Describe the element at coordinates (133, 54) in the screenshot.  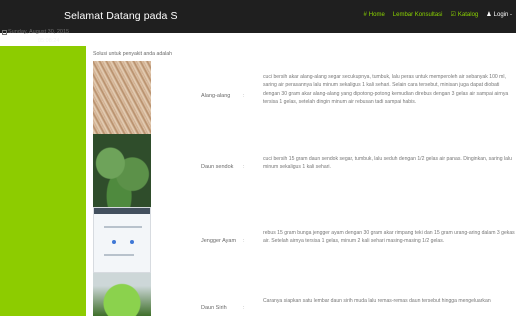
I see `result-intro: Solusi untuk penyakit anda adalah` at that location.